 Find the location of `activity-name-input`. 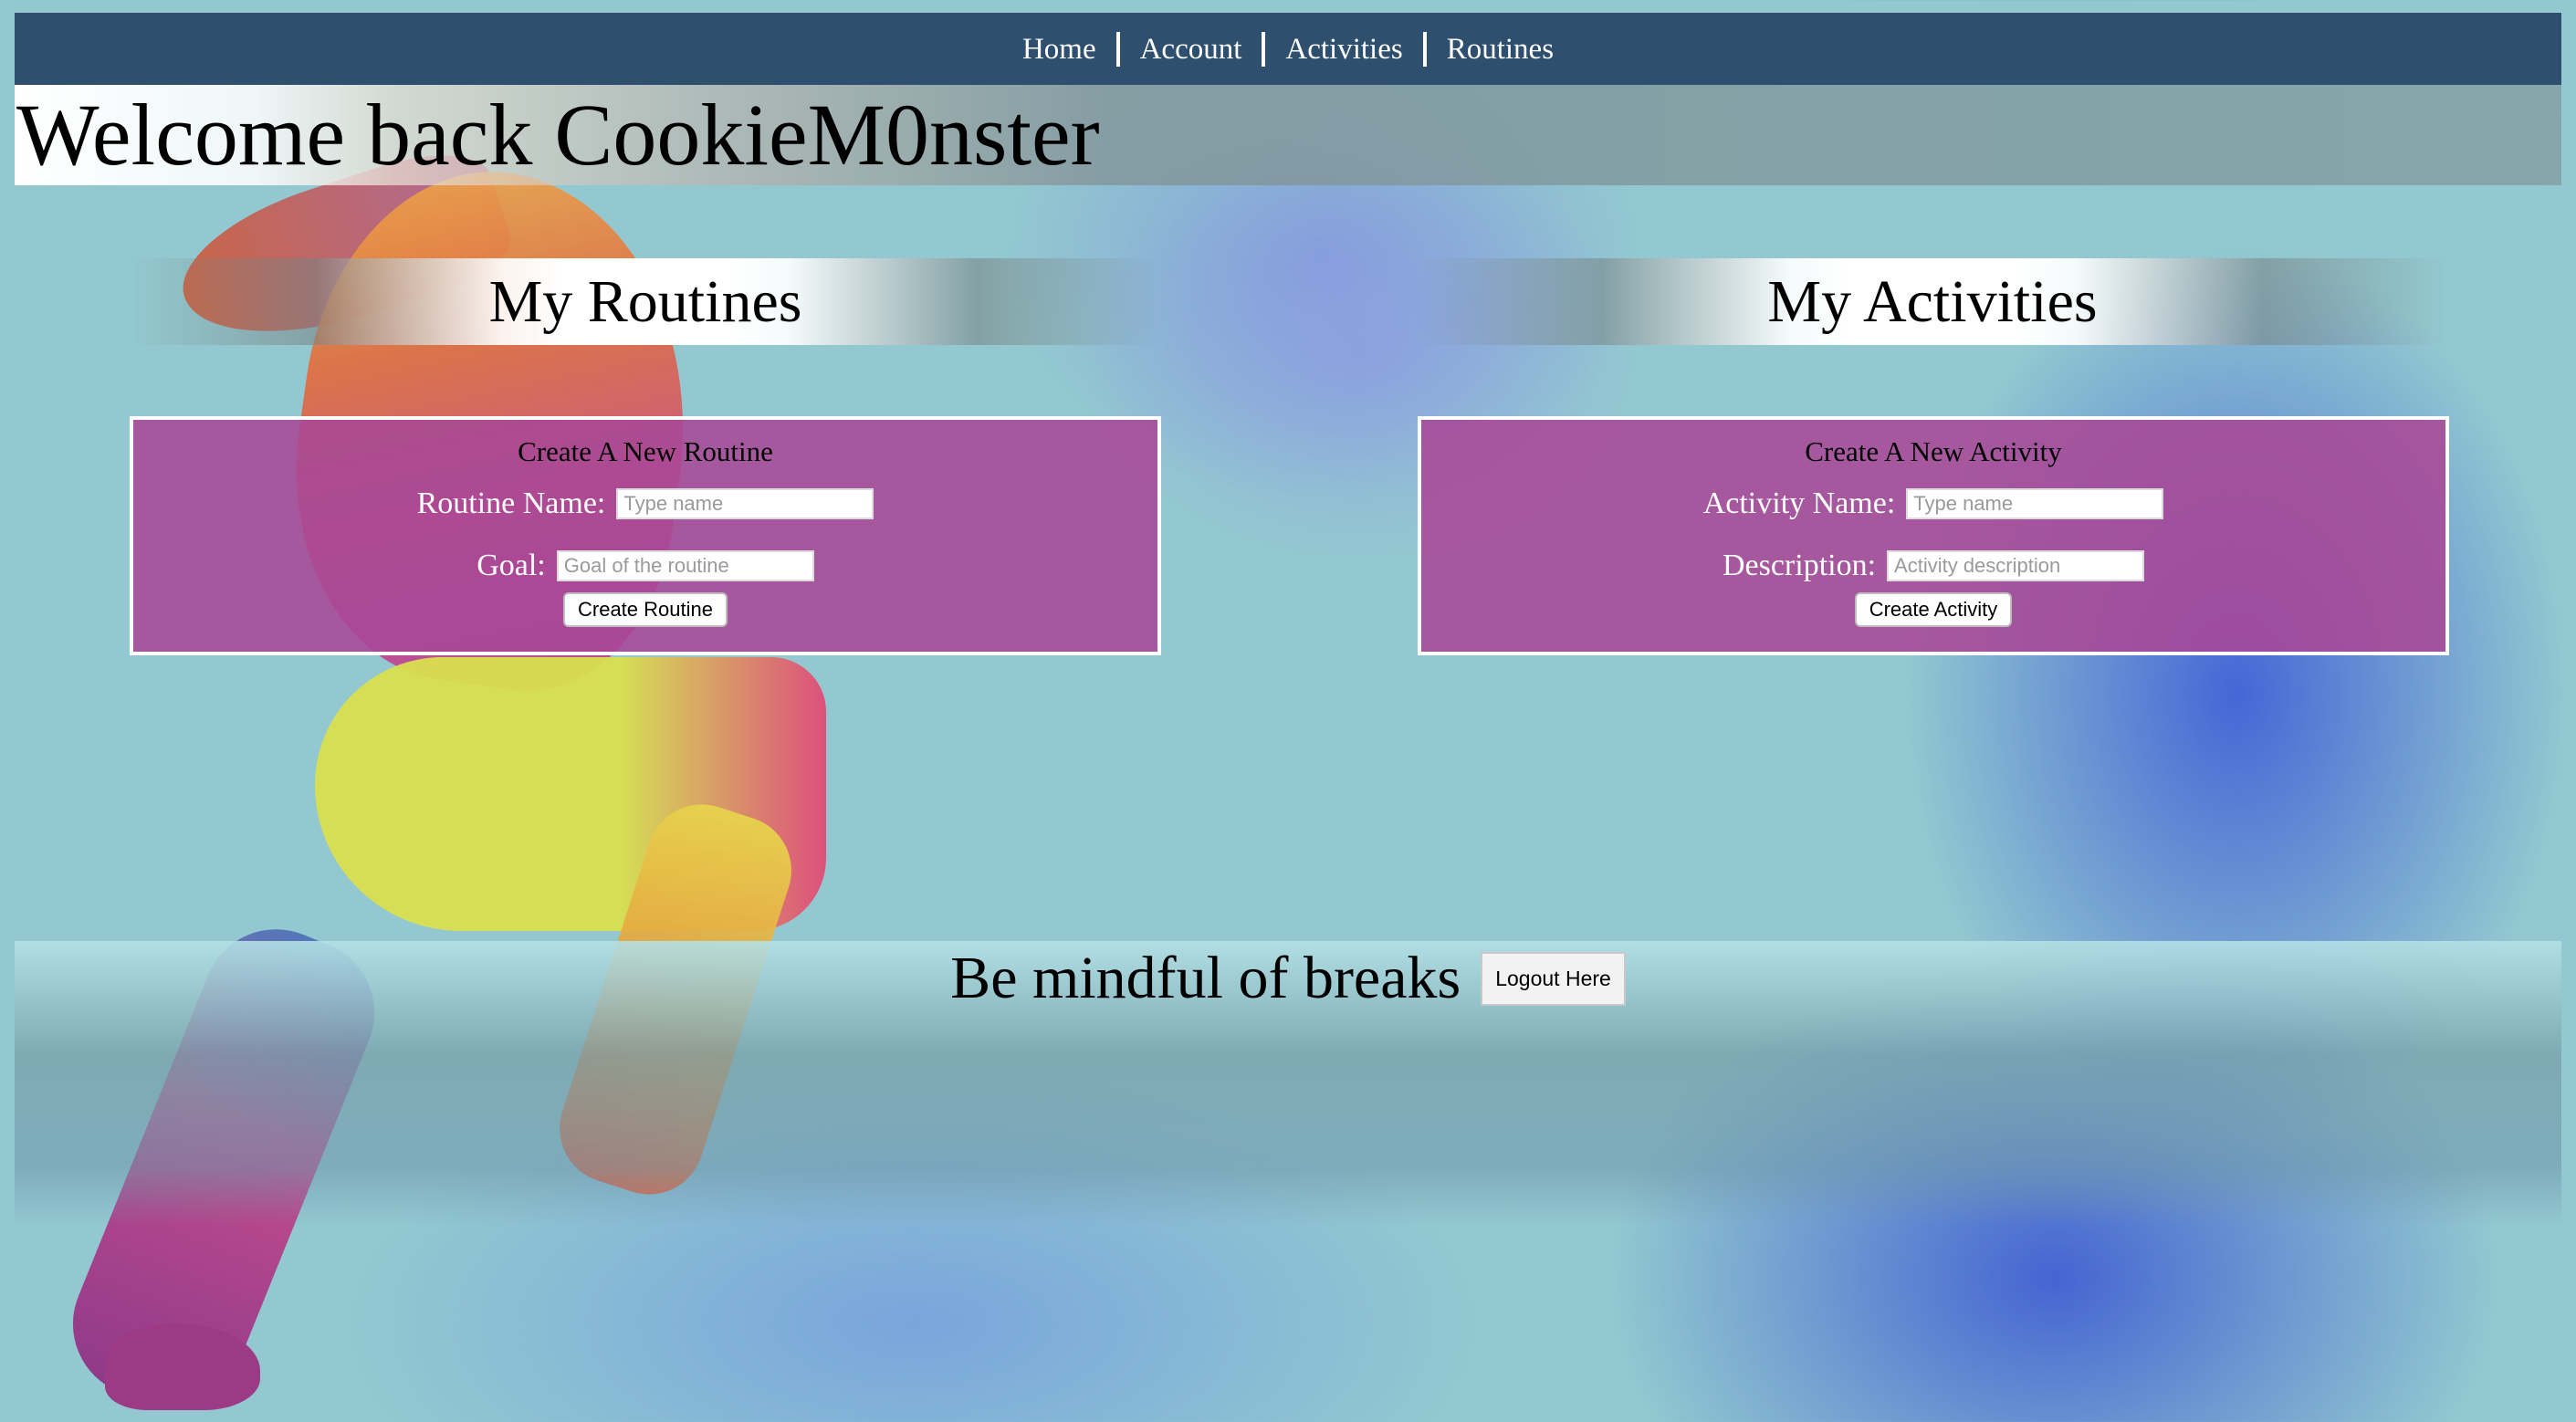

activity-name-input is located at coordinates (2035, 503).